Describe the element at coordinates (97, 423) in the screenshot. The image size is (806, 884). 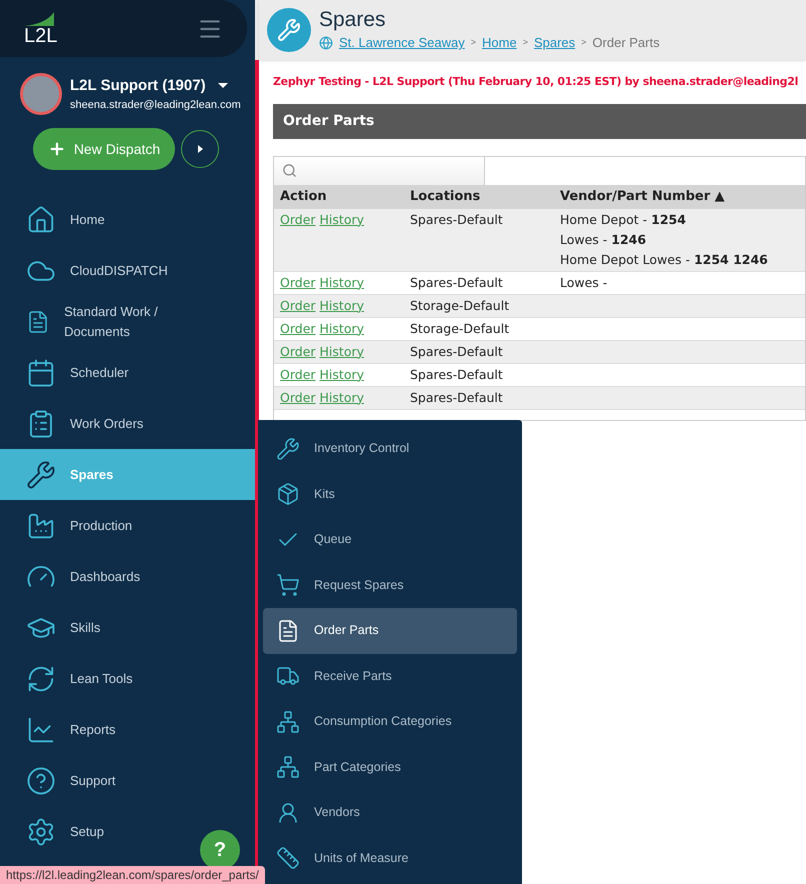
I see `sidebar-item: Work Orders` at that location.